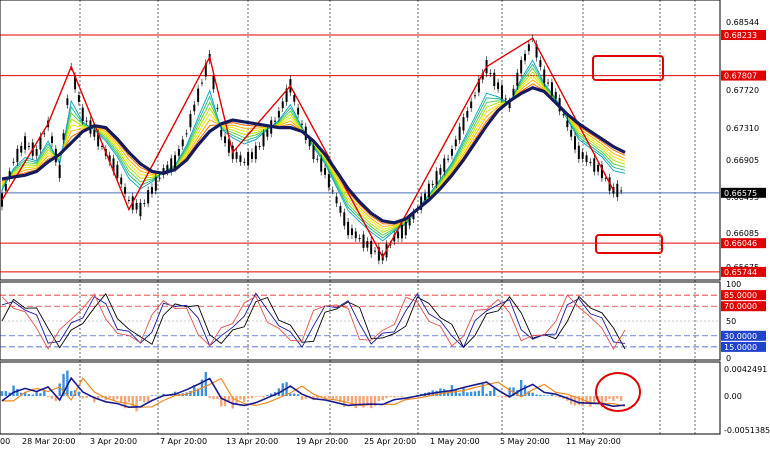 This screenshot has height=450, width=770. I want to click on date-axis-label: 1 May 20:00, so click(455, 441).